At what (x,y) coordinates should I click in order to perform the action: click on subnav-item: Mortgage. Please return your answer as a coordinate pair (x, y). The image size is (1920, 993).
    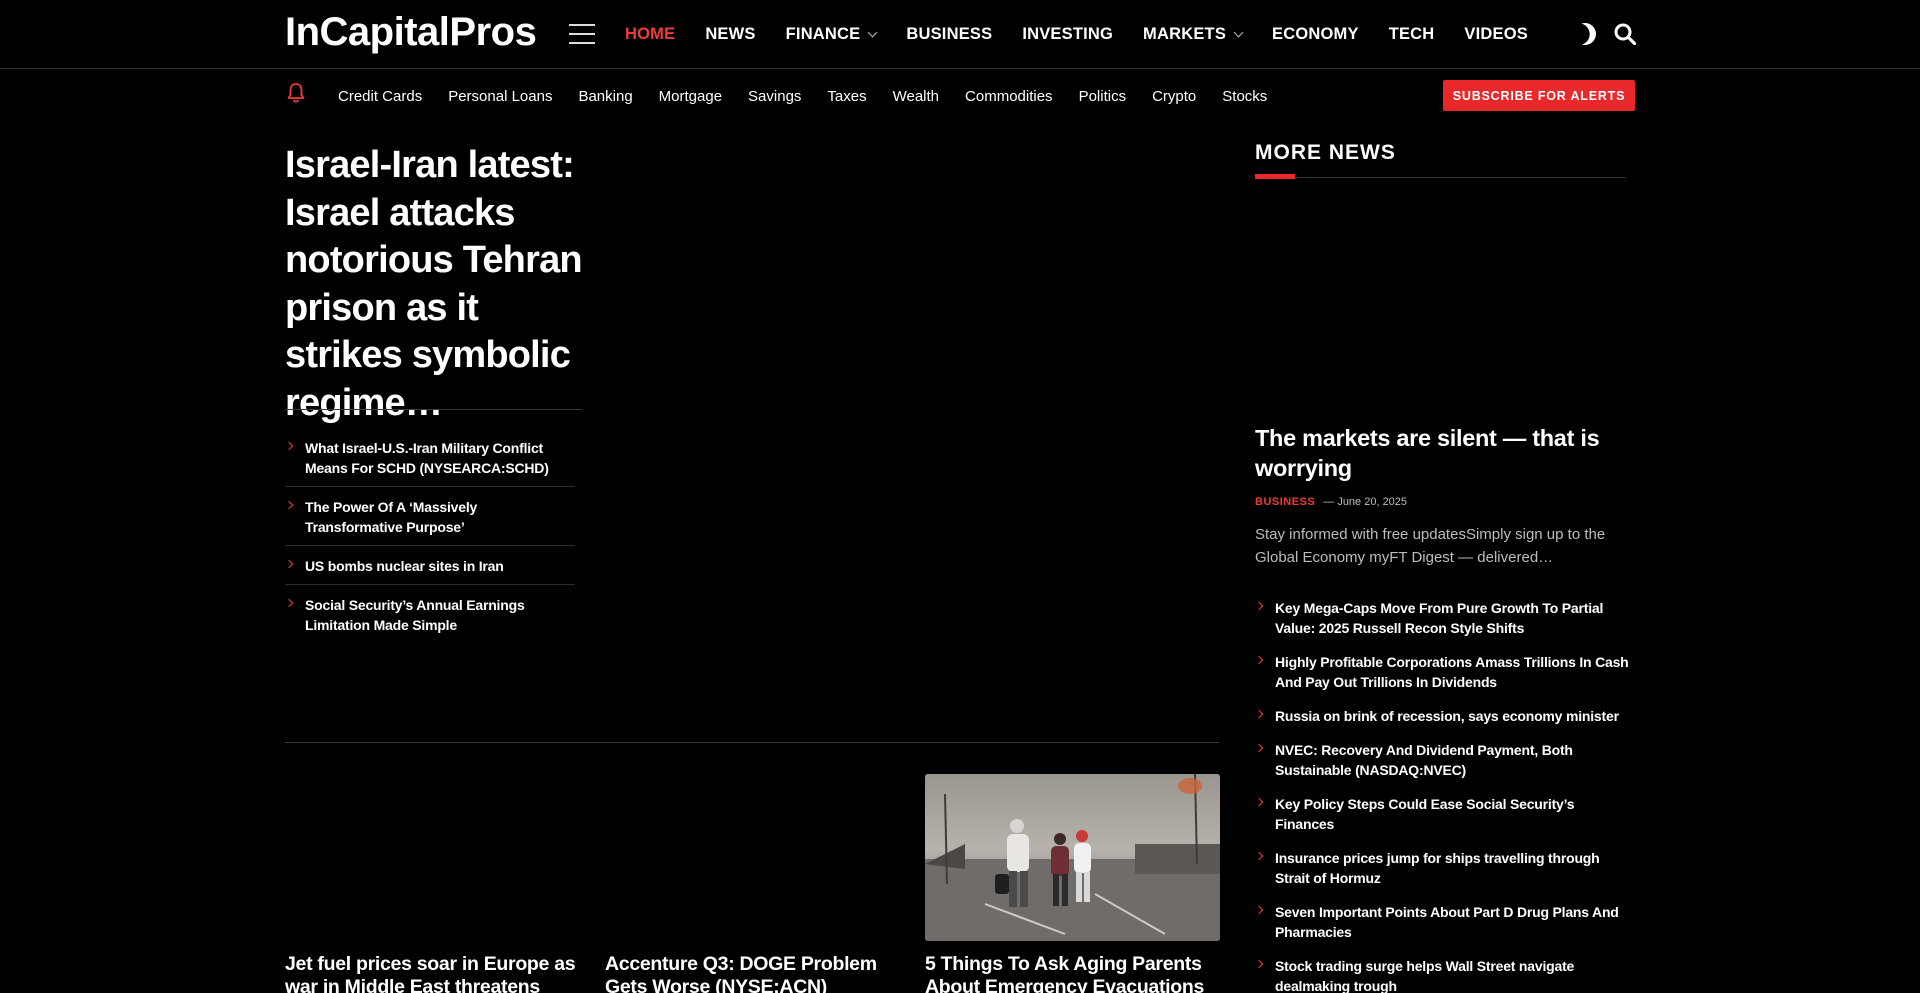
    Looking at the image, I should click on (690, 96).